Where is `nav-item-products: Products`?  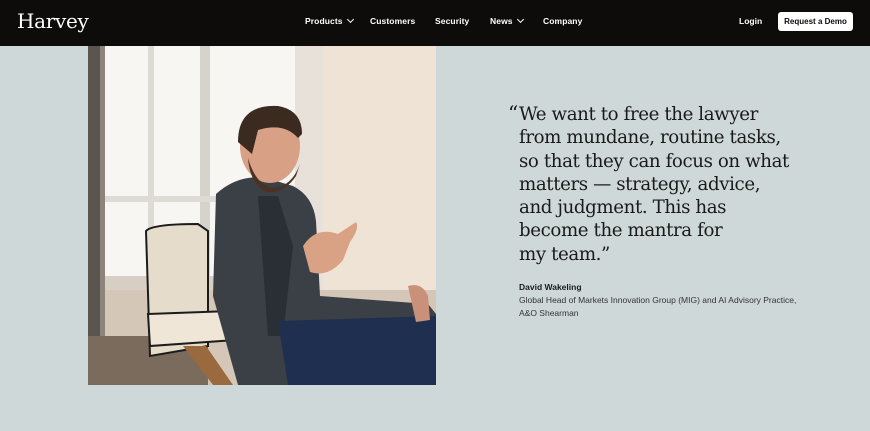 nav-item-products: Products is located at coordinates (329, 20).